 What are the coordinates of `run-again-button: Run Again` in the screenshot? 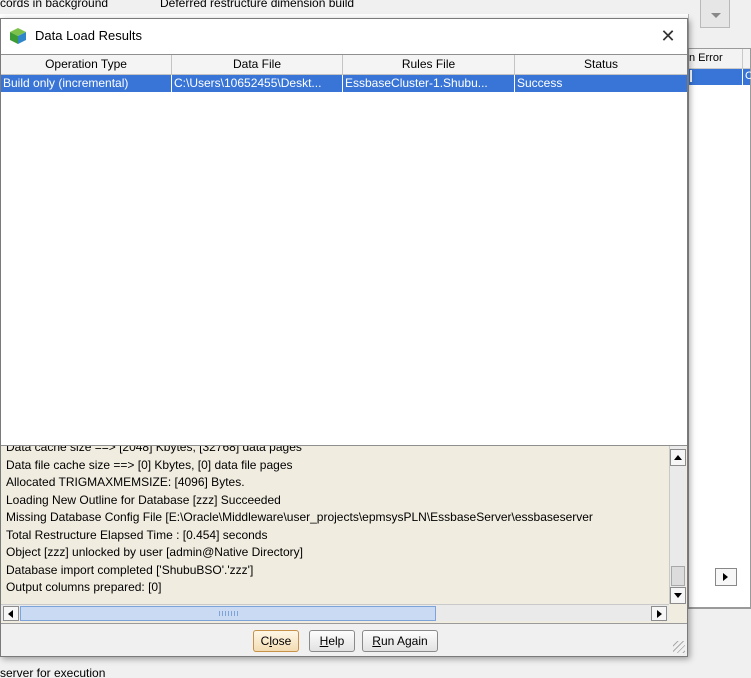 It's located at (400, 641).